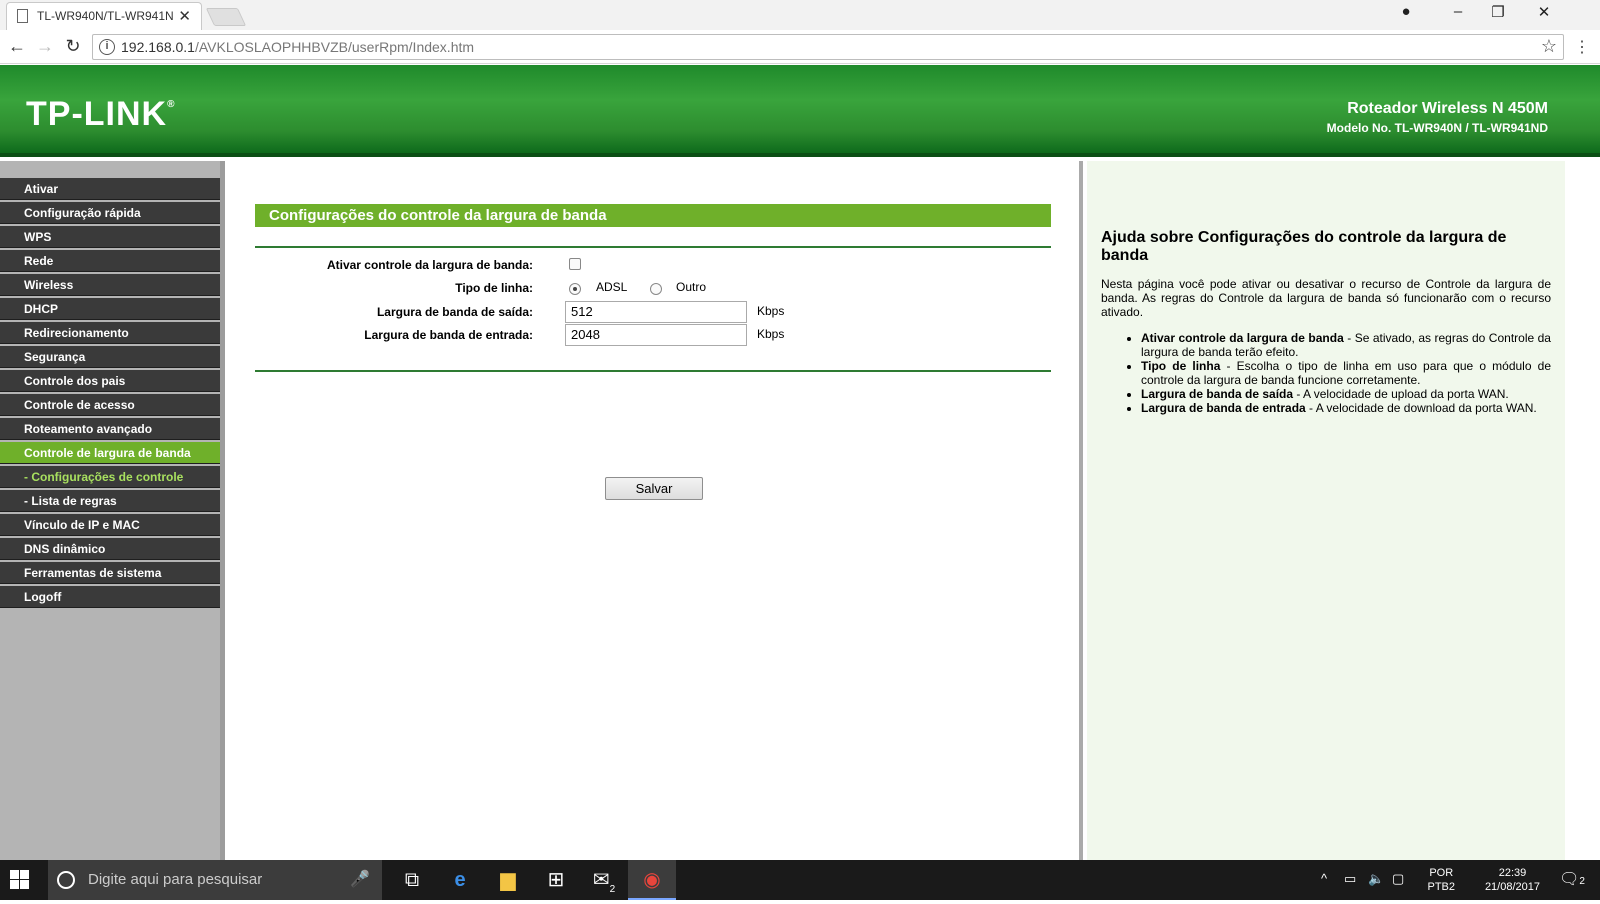 The image size is (1600, 904). Describe the element at coordinates (656, 312) in the screenshot. I see `egress-input: 512` at that location.